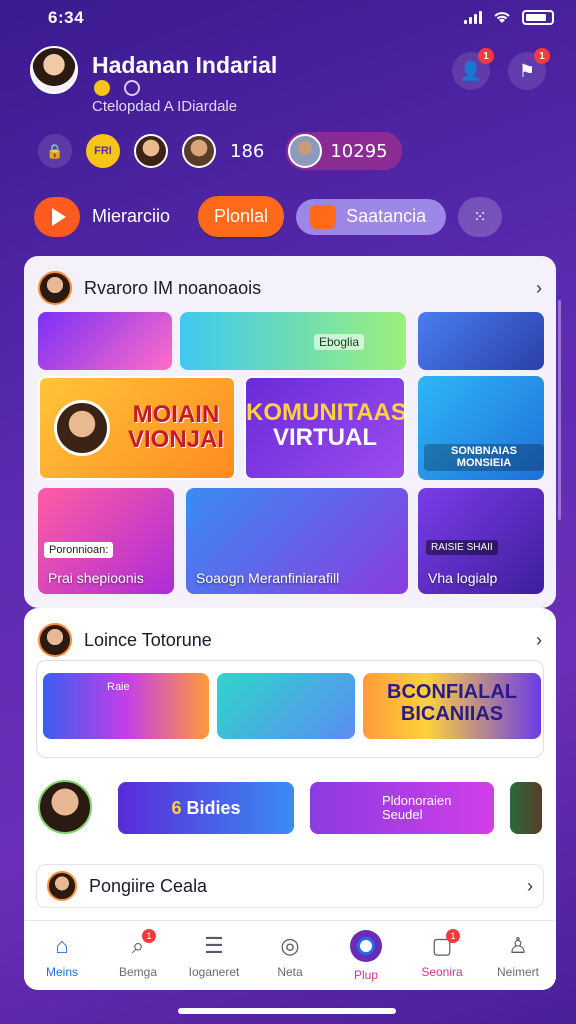  Describe the element at coordinates (55, 288) in the screenshot. I see `feed-avatar` at that location.